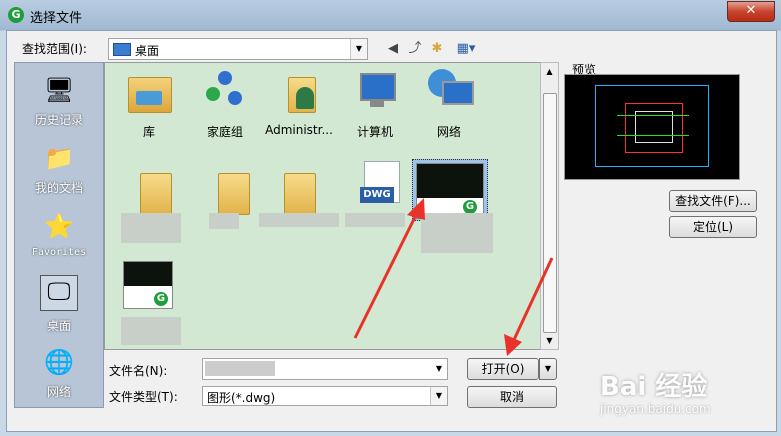  What do you see at coordinates (532, 301) in the screenshot?
I see `annotation-arrow-open` at bounding box center [532, 301].